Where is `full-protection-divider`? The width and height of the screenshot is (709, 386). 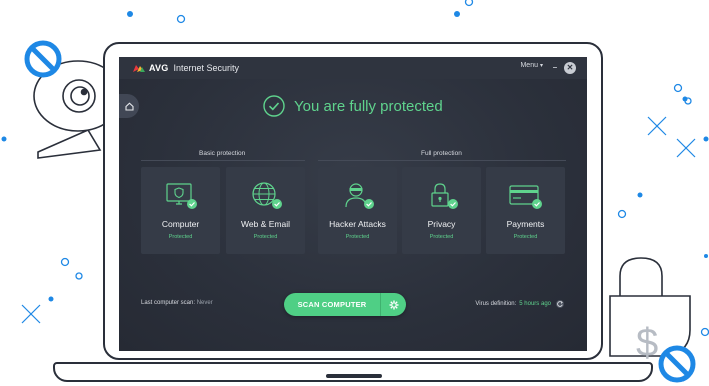
full-protection-divider is located at coordinates (442, 160).